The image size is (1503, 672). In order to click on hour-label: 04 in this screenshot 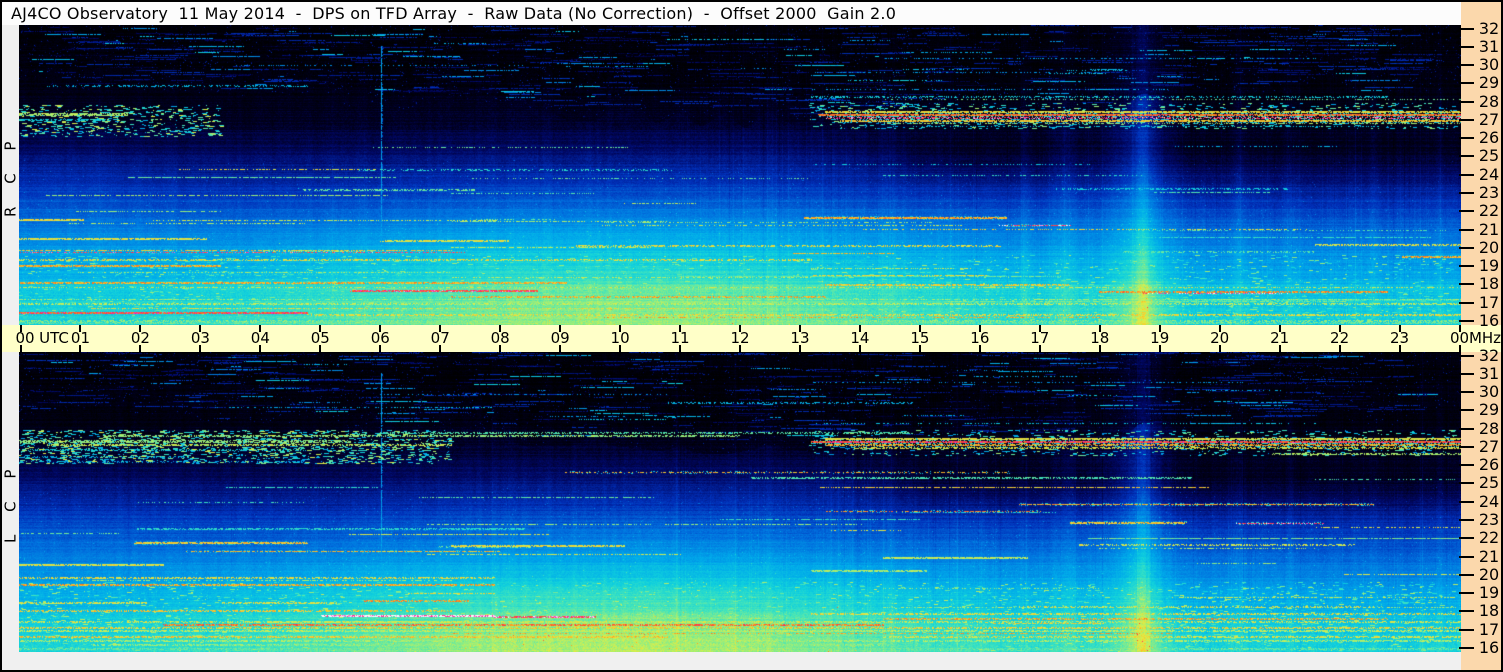, I will do `click(260, 338)`.